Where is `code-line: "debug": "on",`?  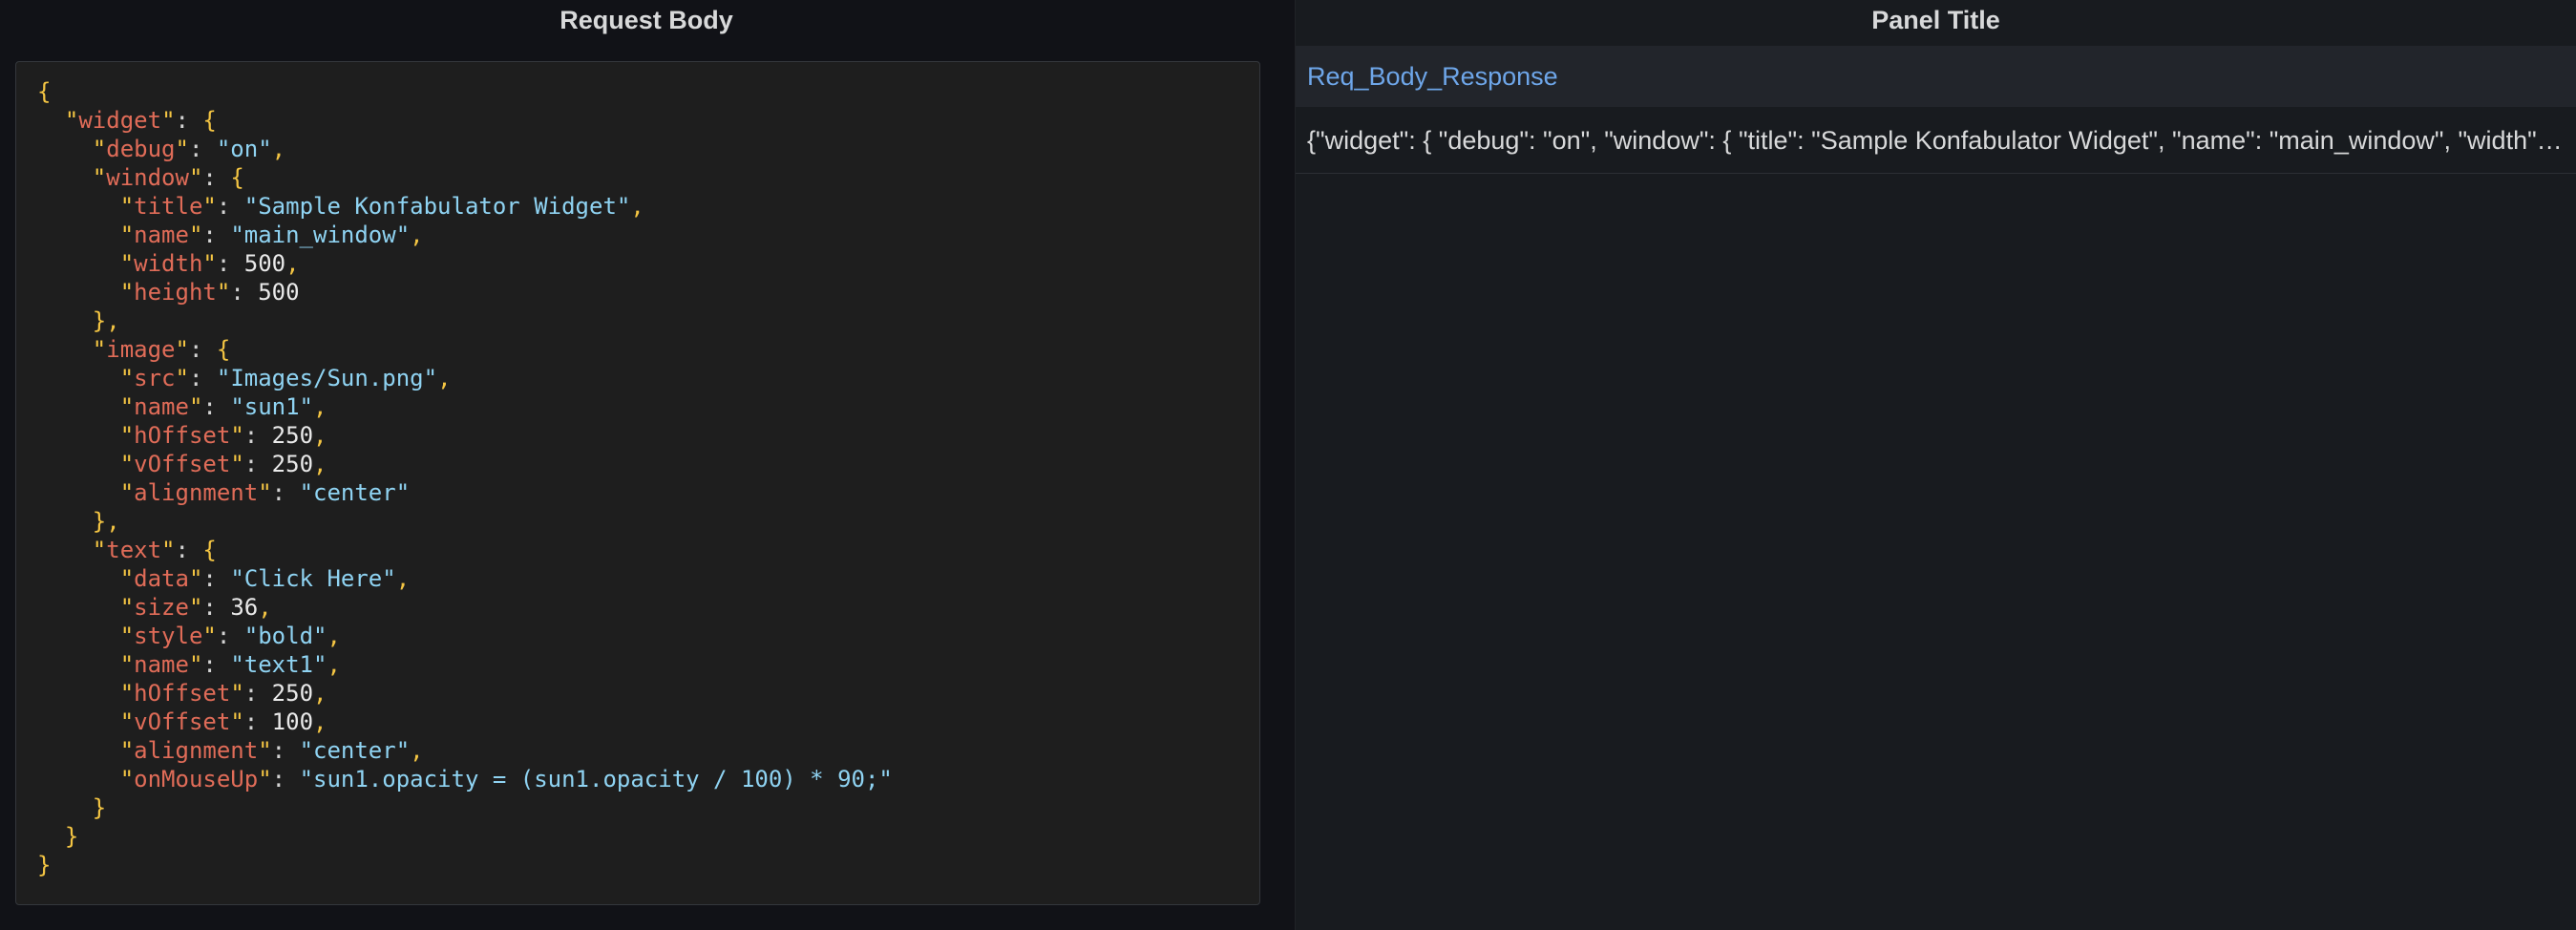
code-line: "debug": "on", is located at coordinates (637, 149).